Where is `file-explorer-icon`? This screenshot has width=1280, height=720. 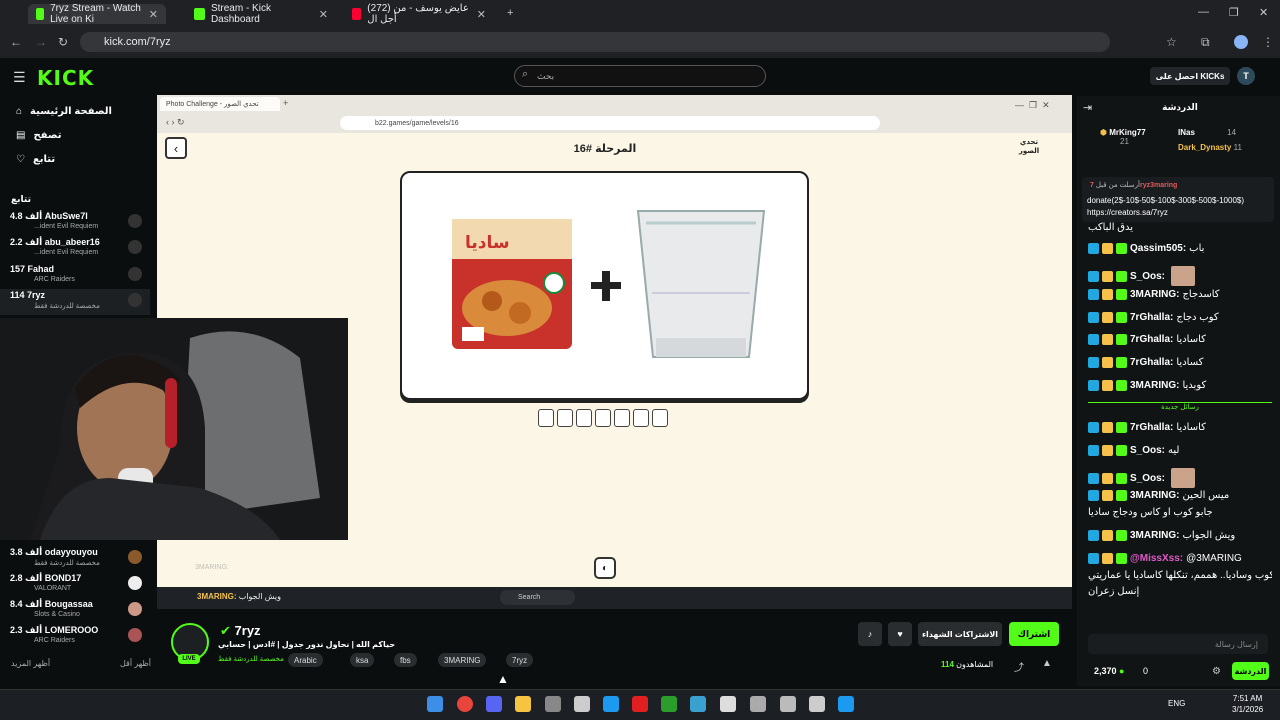
file-explorer-icon is located at coordinates (523, 704).